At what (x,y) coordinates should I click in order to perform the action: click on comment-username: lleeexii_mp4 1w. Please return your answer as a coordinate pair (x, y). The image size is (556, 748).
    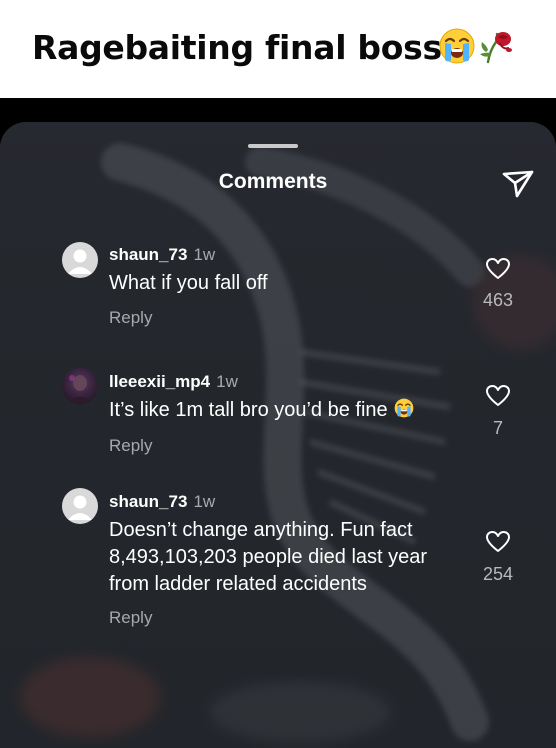
    Looking at the image, I should click on (173, 382).